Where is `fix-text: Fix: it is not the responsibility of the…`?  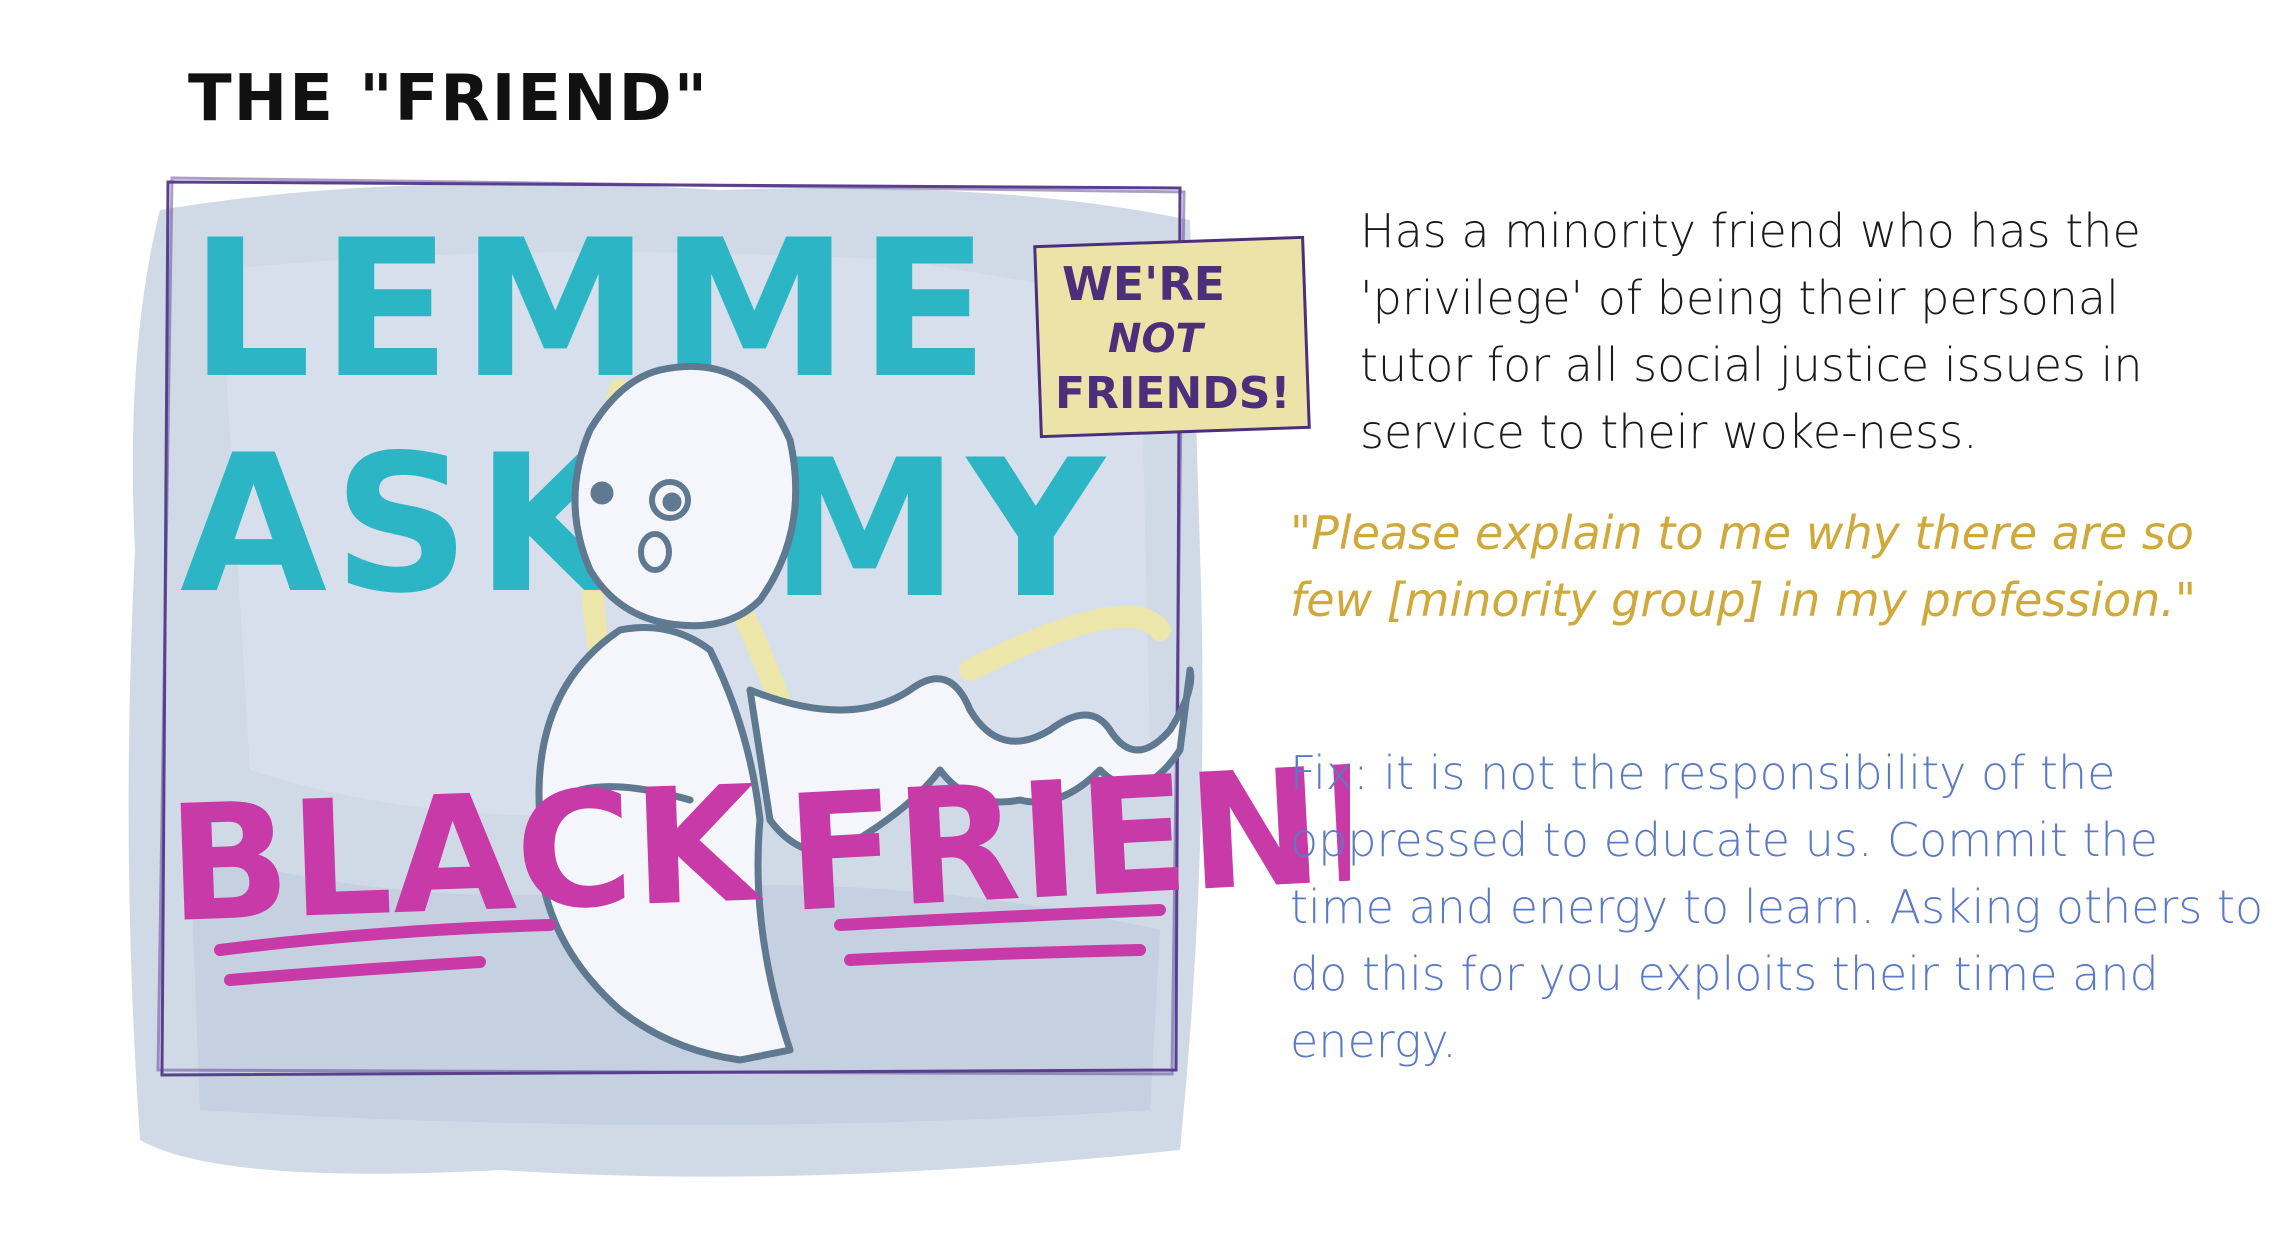
fix-text: Fix: it is not the responsibility of the… is located at coordinates (1777, 907).